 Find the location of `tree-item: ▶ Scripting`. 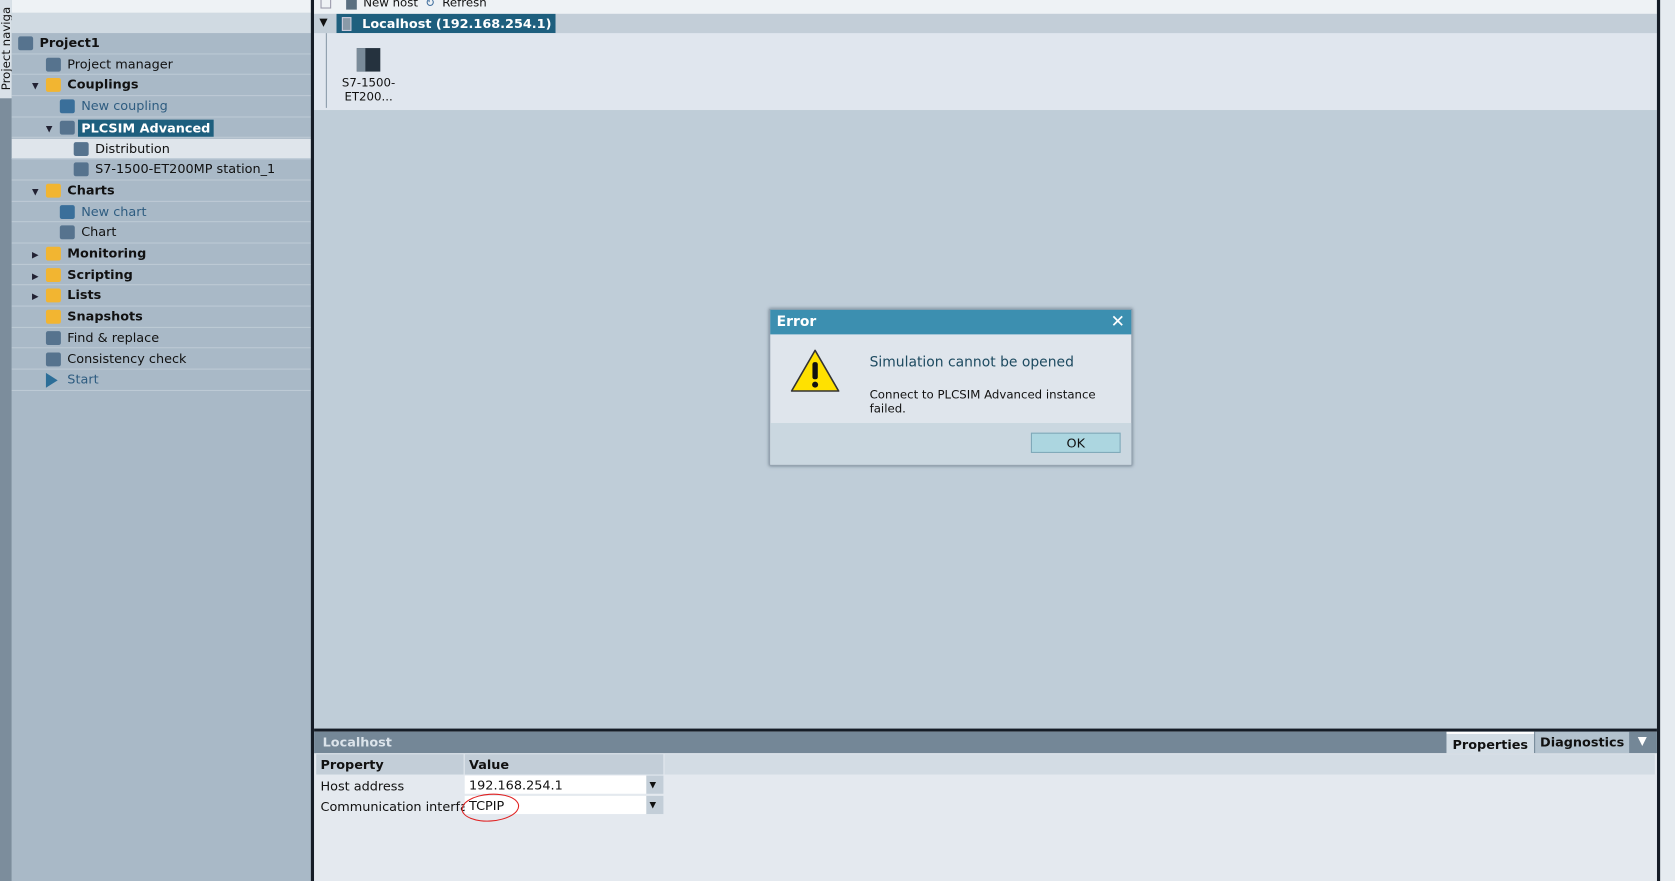

tree-item: ▶ Scripting is located at coordinates (161, 275).